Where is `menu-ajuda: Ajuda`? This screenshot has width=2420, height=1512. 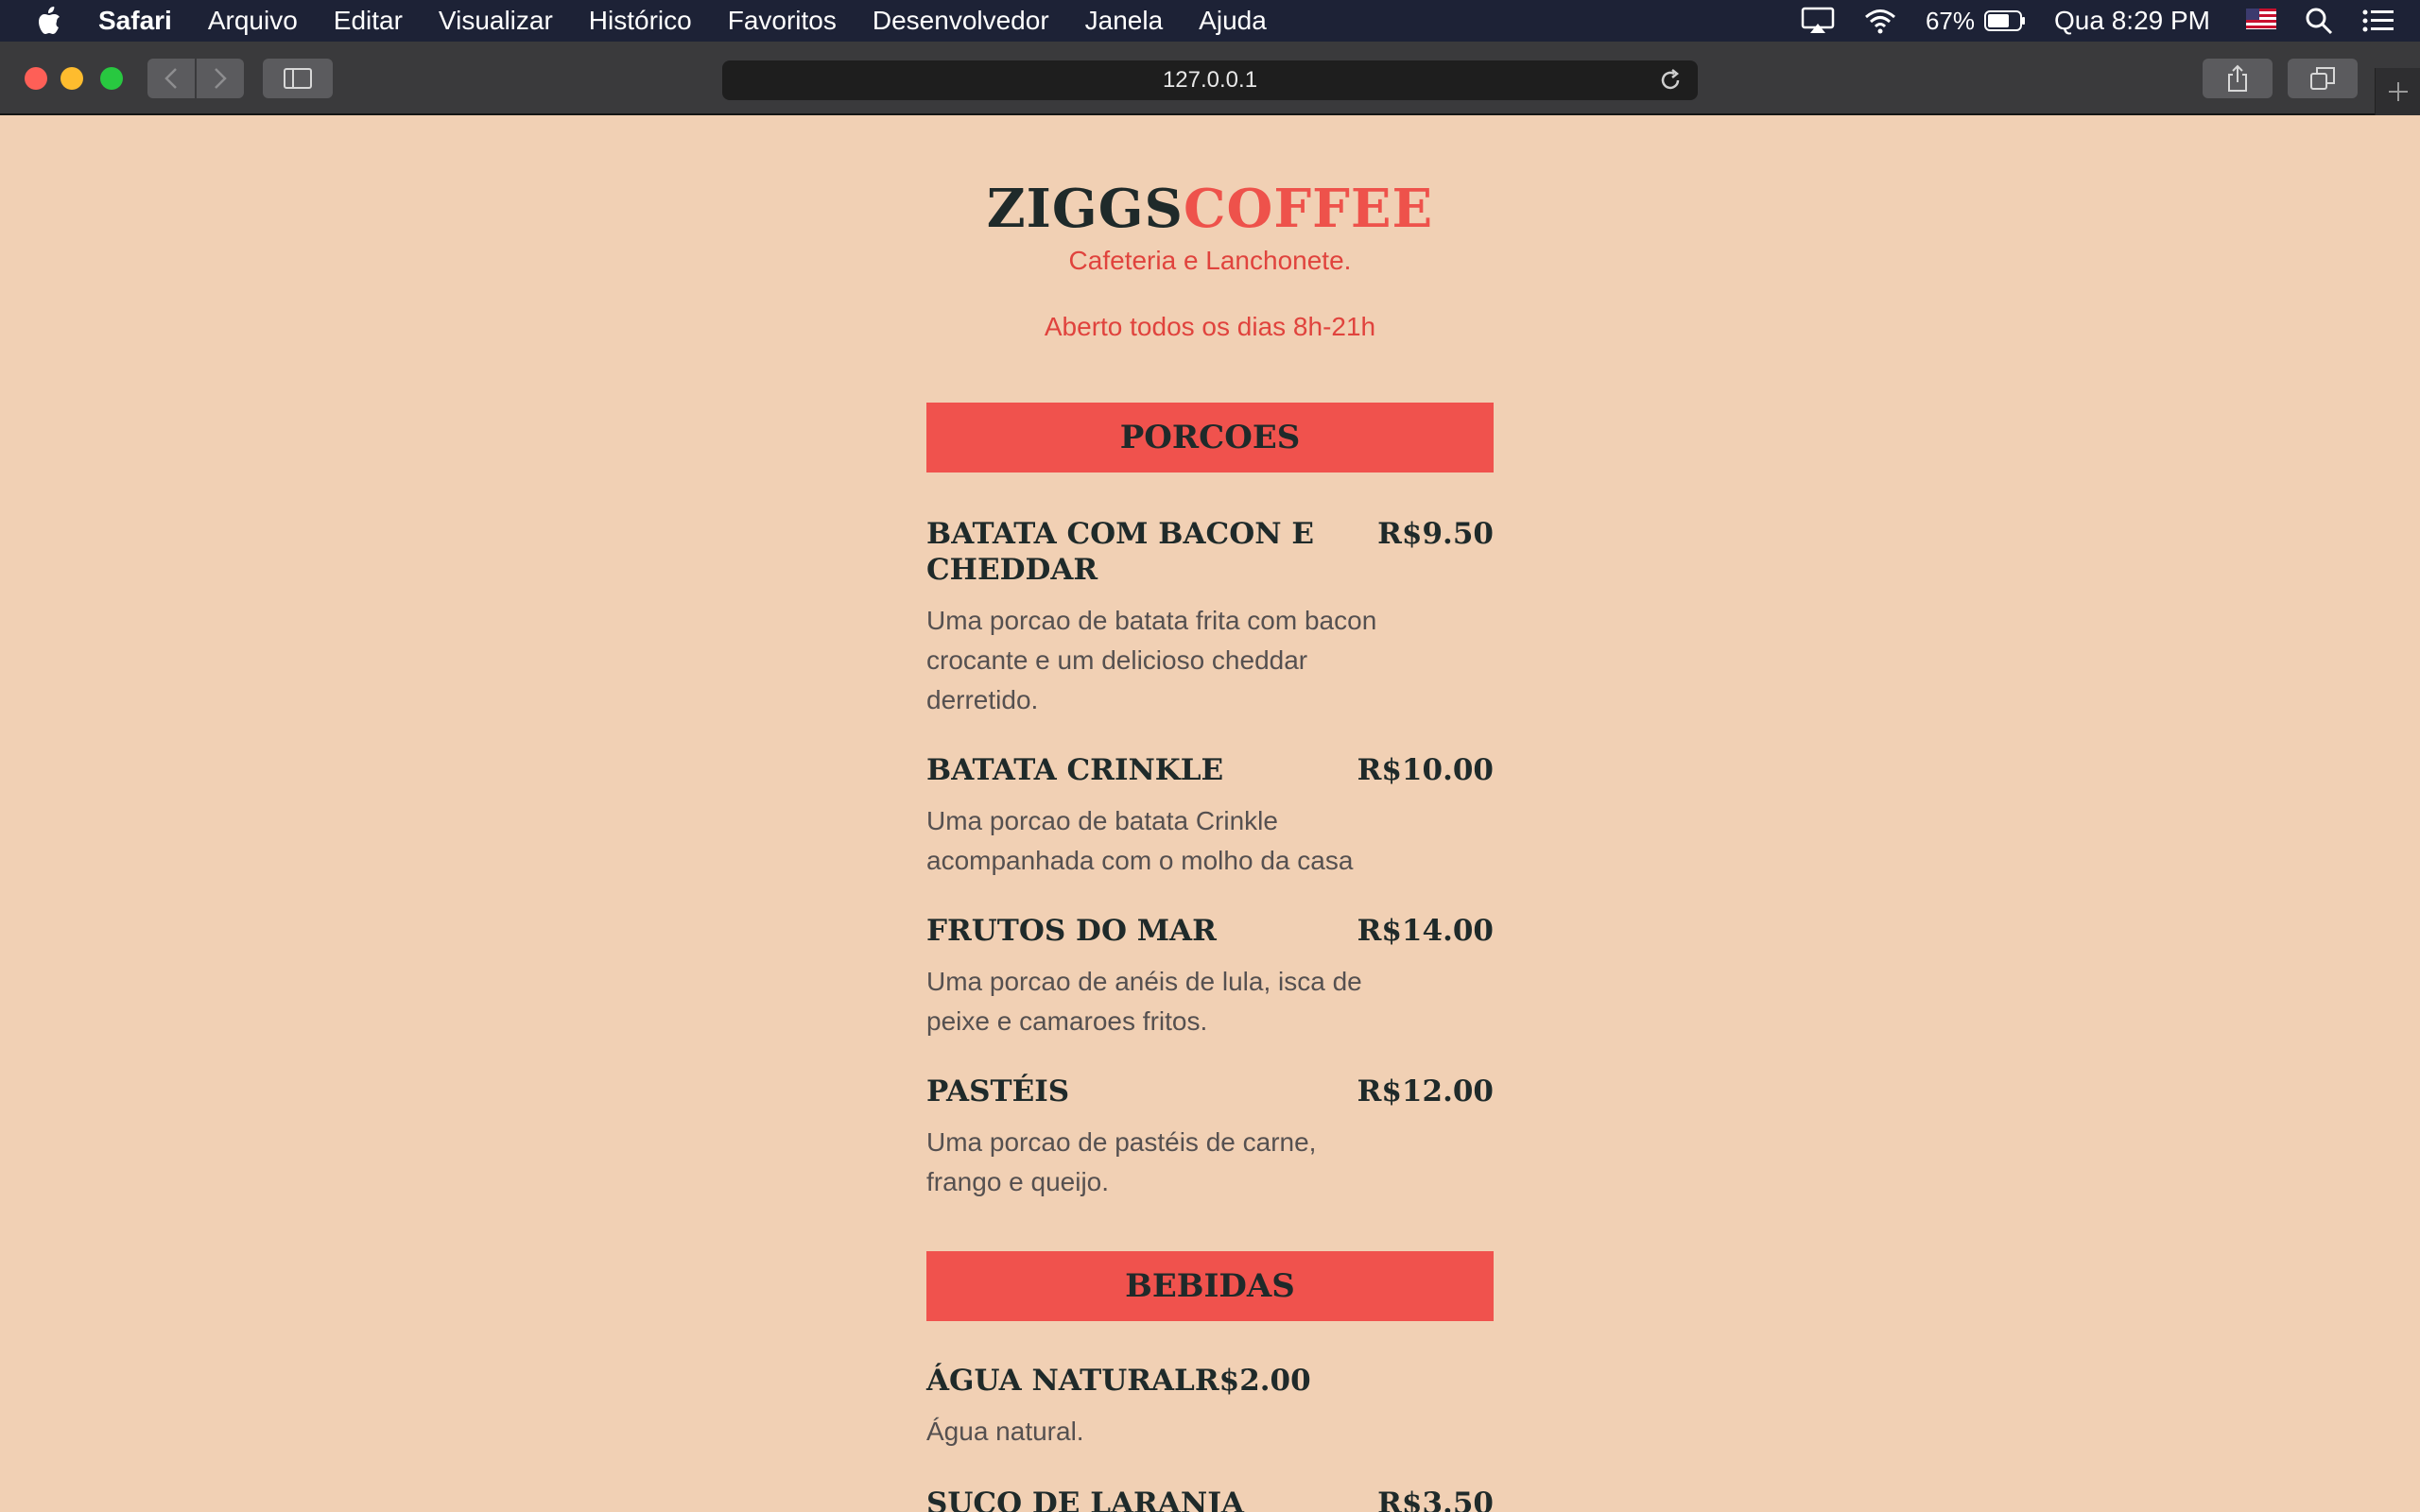
menu-ajuda: Ajuda is located at coordinates (1233, 21).